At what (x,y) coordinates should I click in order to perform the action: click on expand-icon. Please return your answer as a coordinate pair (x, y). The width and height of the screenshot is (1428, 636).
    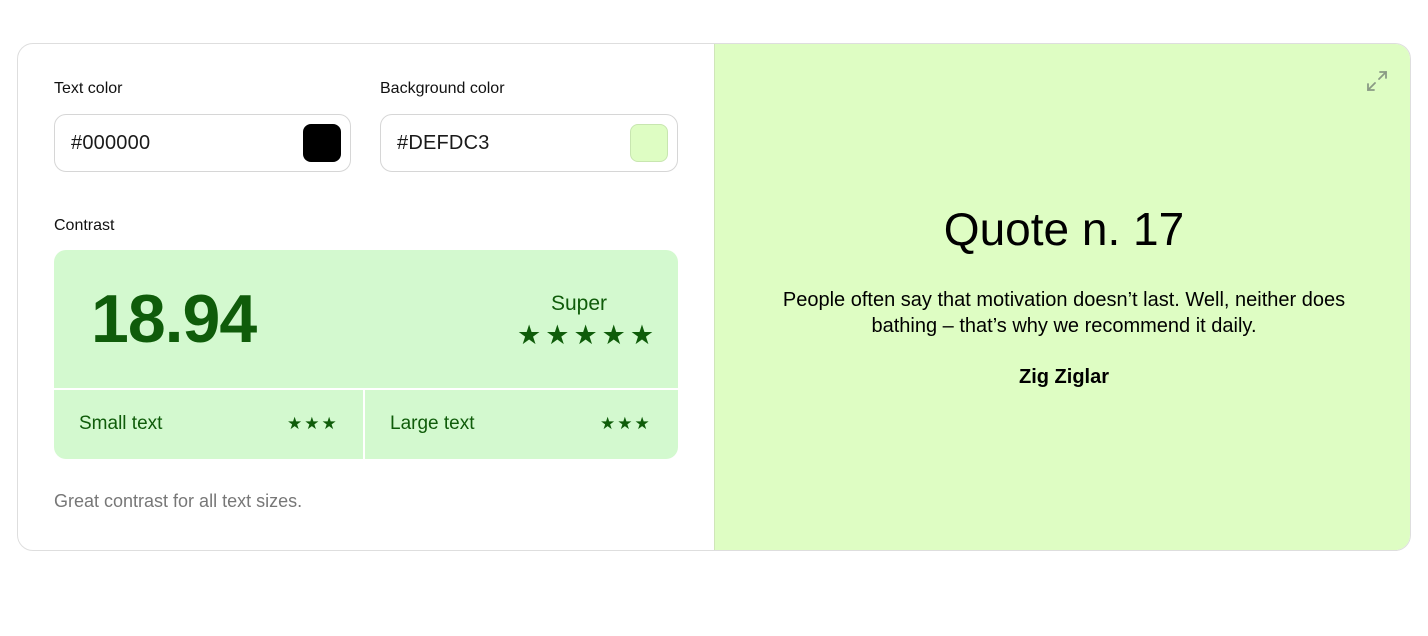
    Looking at the image, I should click on (1377, 81).